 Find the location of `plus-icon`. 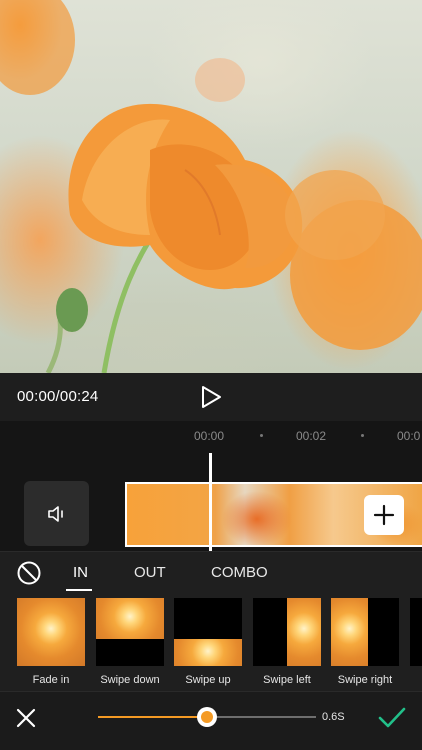

plus-icon is located at coordinates (384, 515).